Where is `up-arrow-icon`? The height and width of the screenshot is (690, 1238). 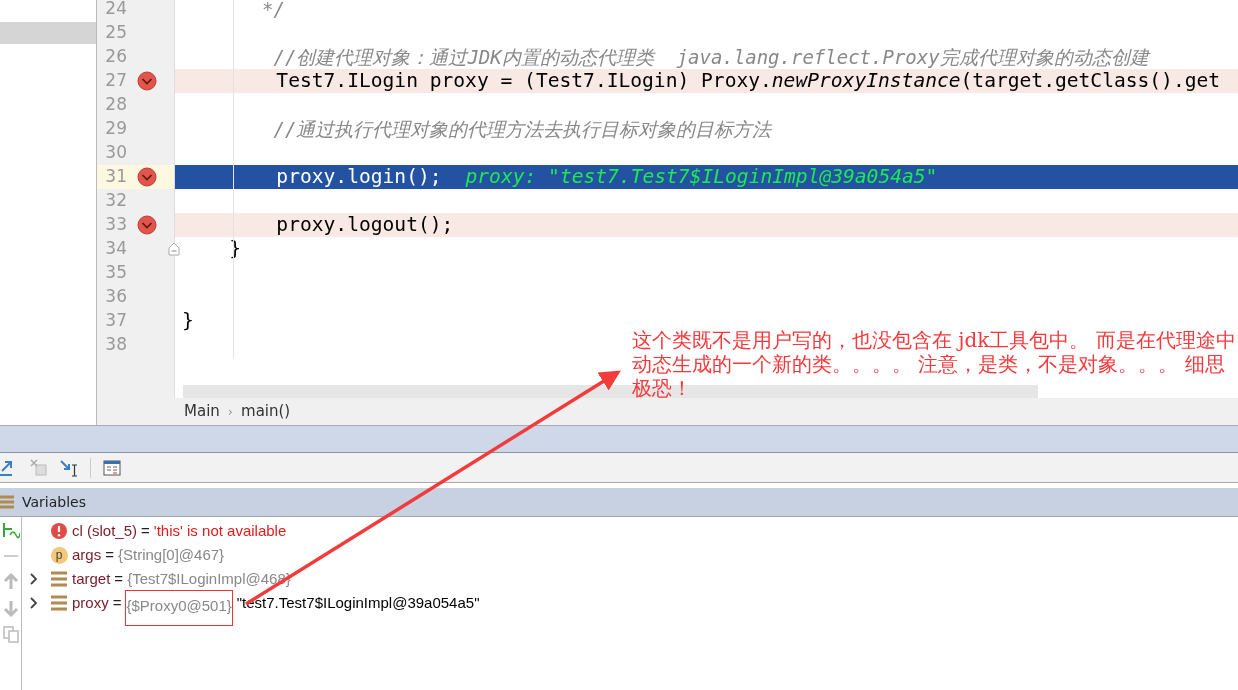
up-arrow-icon is located at coordinates (10, 582).